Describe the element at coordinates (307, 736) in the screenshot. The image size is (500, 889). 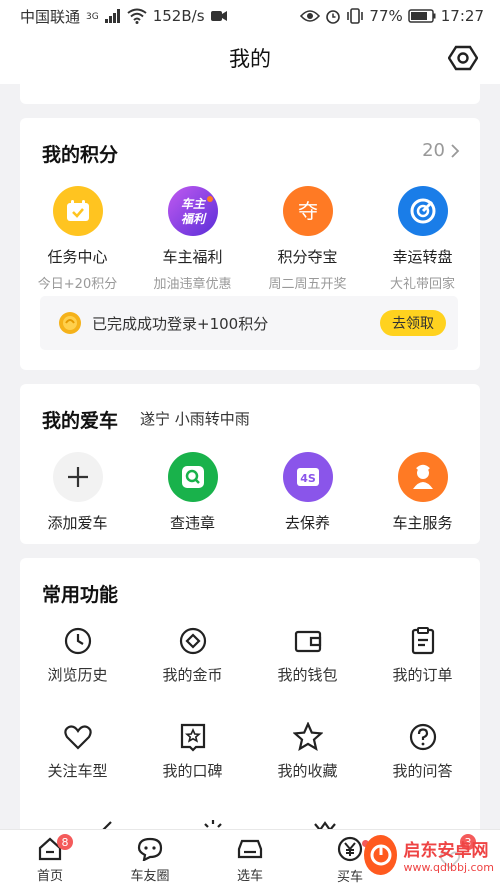
I see `star-icon` at that location.